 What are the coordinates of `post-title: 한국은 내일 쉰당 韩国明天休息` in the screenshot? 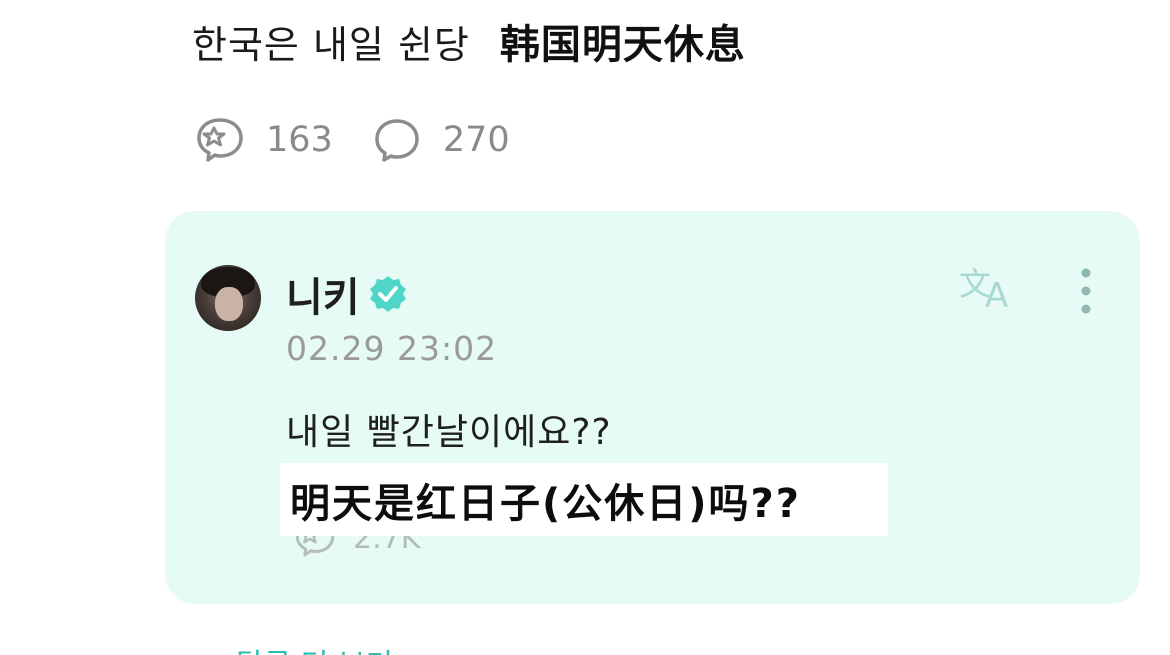 It's located at (469, 41).